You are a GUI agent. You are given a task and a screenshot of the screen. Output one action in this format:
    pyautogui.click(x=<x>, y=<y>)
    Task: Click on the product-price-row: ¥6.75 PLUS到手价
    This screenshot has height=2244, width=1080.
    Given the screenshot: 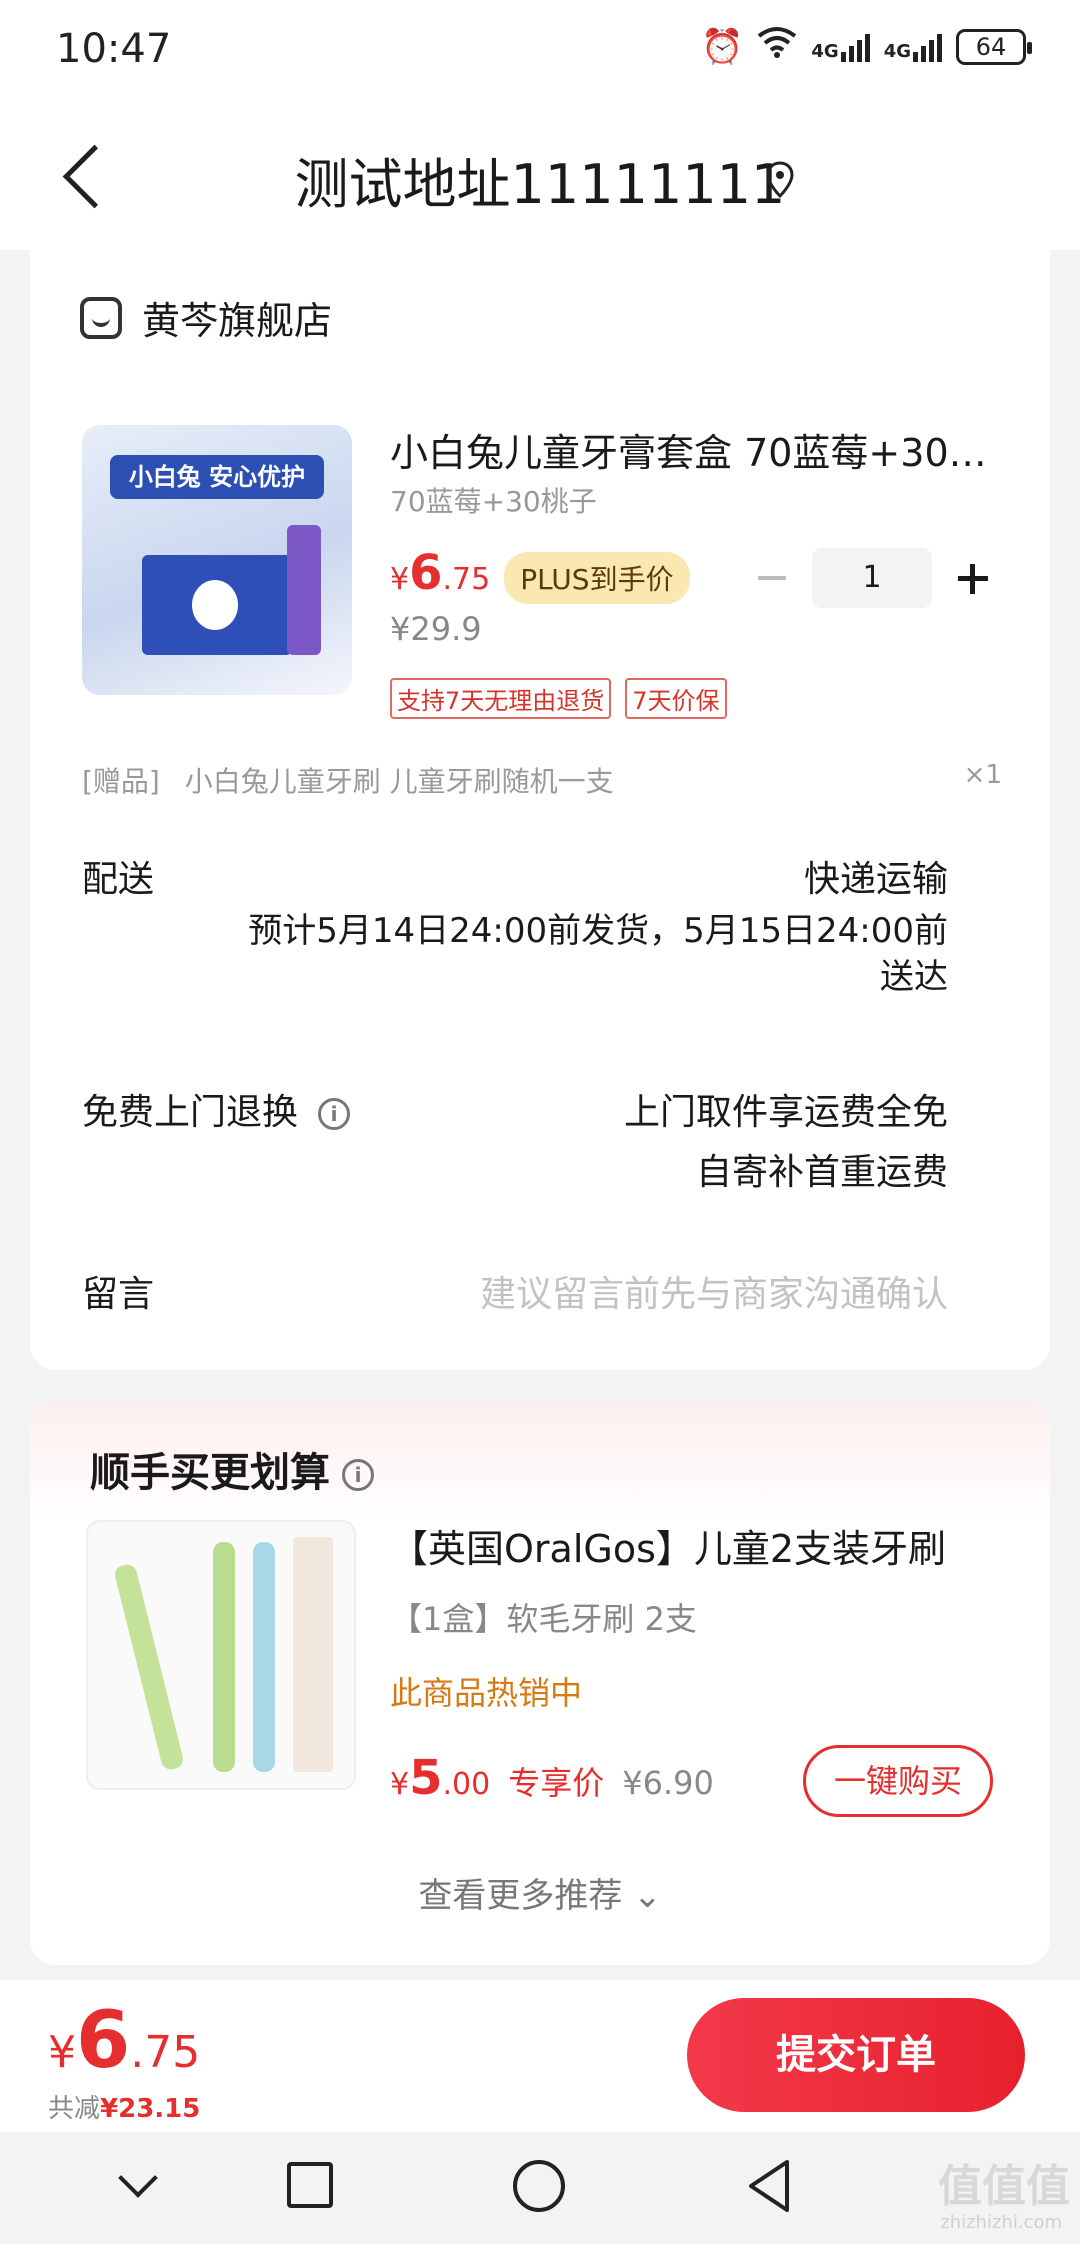 What is the action you would take?
    pyautogui.click(x=540, y=574)
    